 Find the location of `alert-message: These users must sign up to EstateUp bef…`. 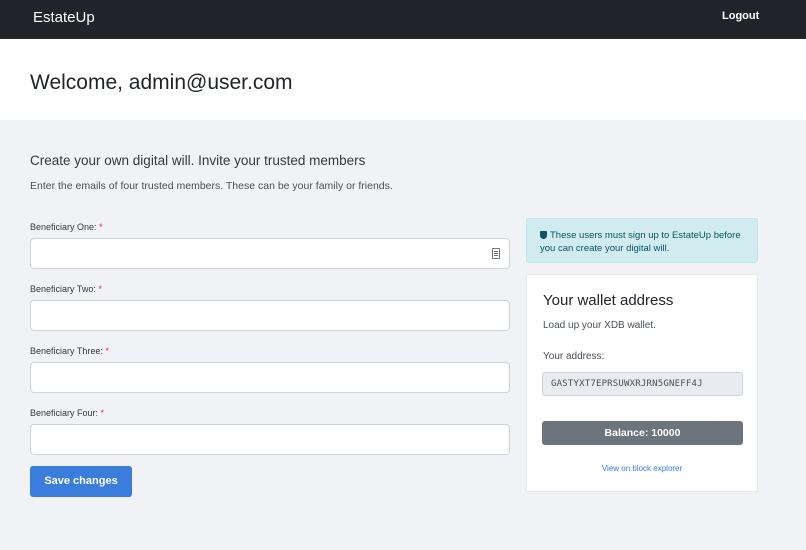

alert-message: These users must sign up to EstateUp bef… is located at coordinates (646, 242).